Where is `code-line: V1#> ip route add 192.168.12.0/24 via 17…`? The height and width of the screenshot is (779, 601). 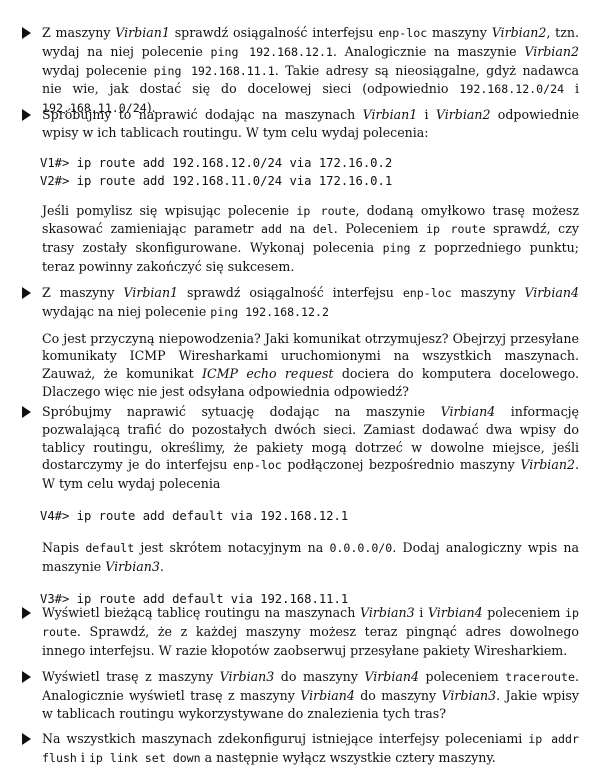 code-line: V1#> ip route add 192.168.12.0/24 via 17… is located at coordinates (216, 162).